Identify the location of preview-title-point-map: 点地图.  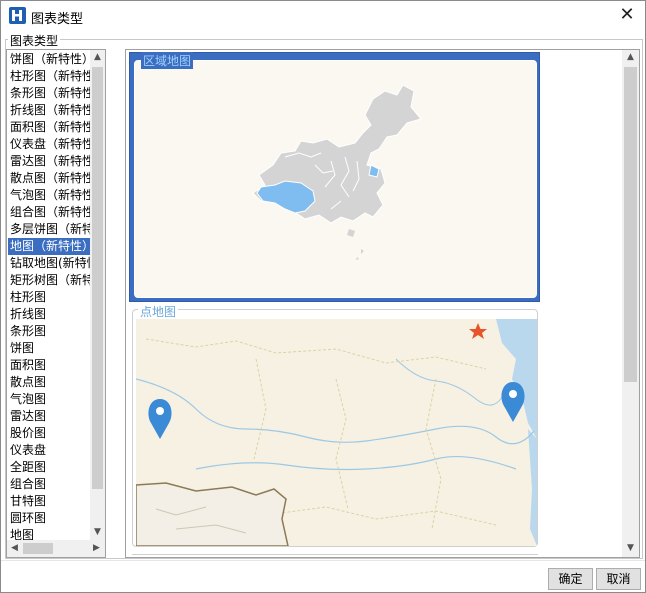
(158, 311).